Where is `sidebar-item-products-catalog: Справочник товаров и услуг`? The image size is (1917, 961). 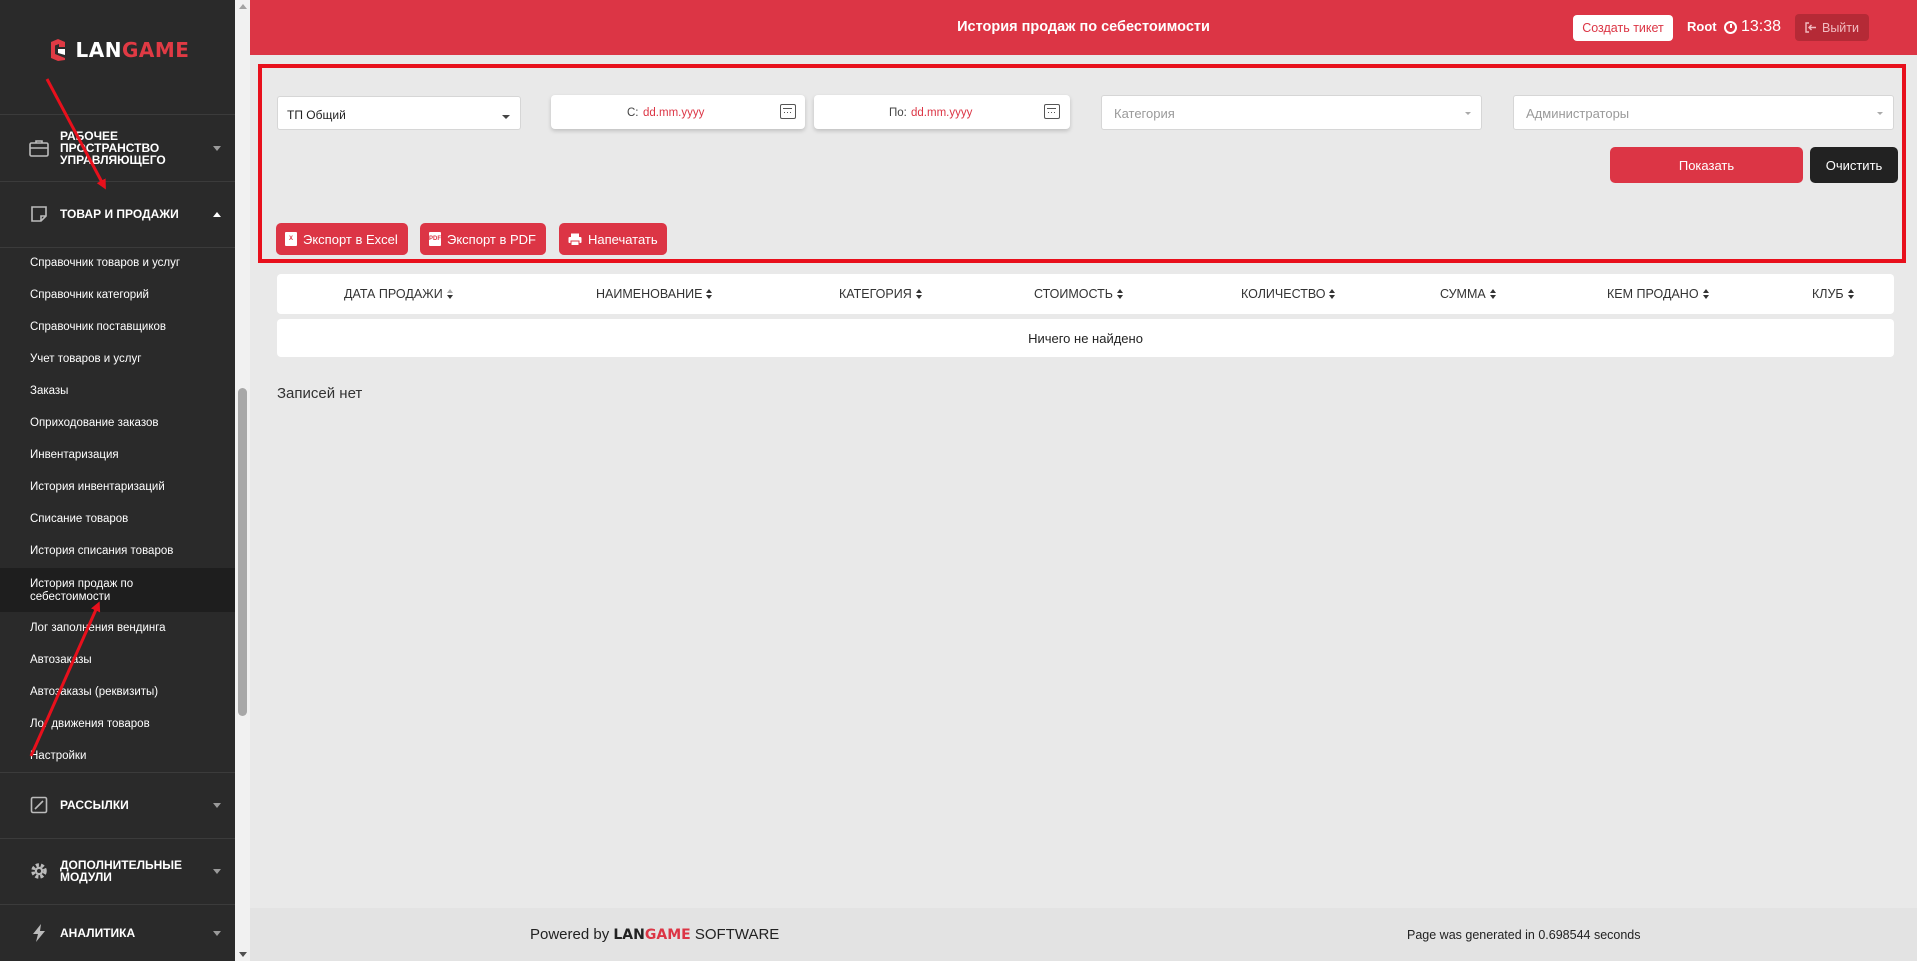 sidebar-item-products-catalog: Справочник товаров и услуг is located at coordinates (130, 263).